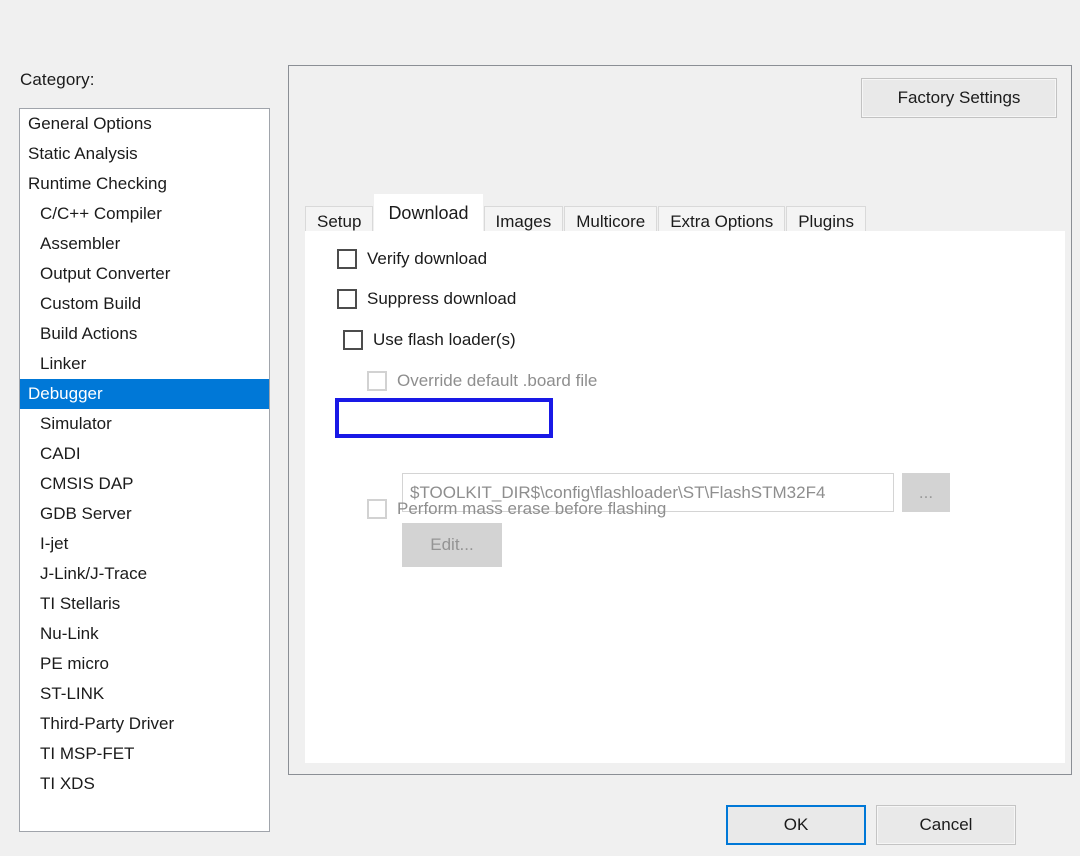 Image resolution: width=1080 pixels, height=856 pixels. Describe the element at coordinates (144, 664) in the screenshot. I see `category-item-pe-micro: PE micro` at that location.